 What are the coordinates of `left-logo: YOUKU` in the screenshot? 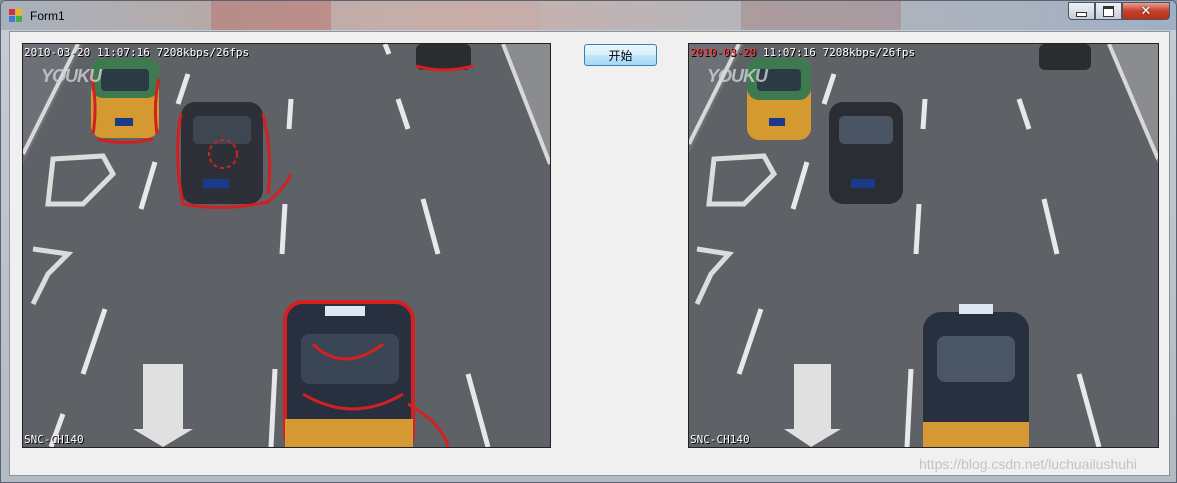 It's located at (71, 76).